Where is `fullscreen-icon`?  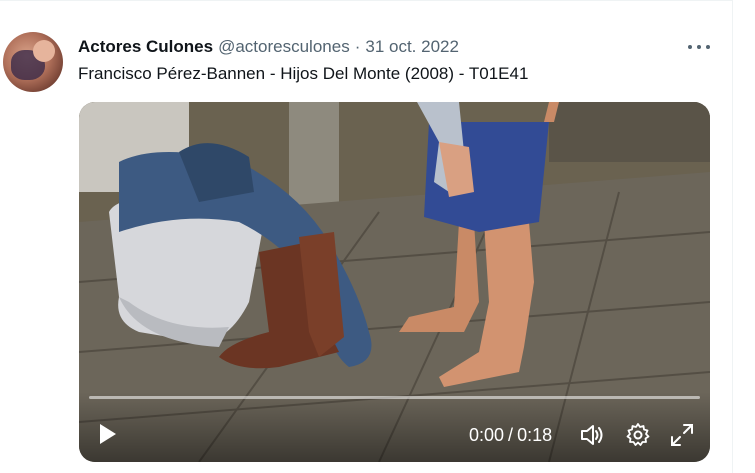 fullscreen-icon is located at coordinates (682, 435).